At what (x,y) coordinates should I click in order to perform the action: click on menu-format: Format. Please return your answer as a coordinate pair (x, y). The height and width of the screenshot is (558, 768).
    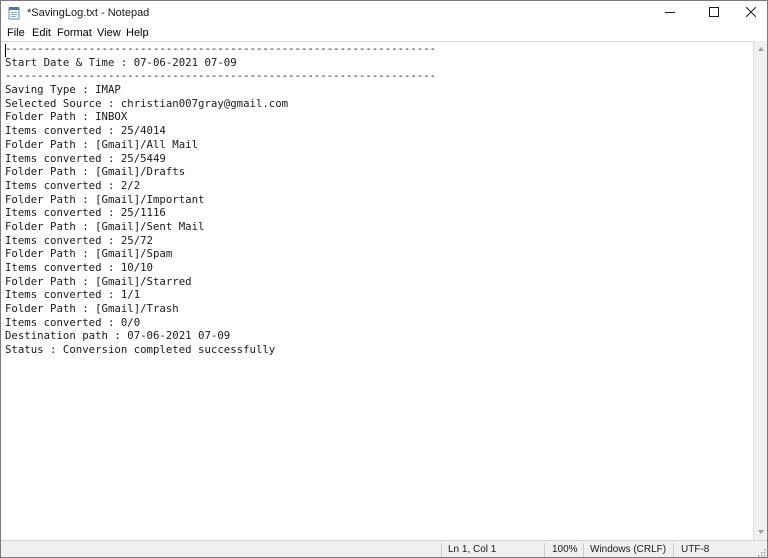
    Looking at the image, I should click on (74, 33).